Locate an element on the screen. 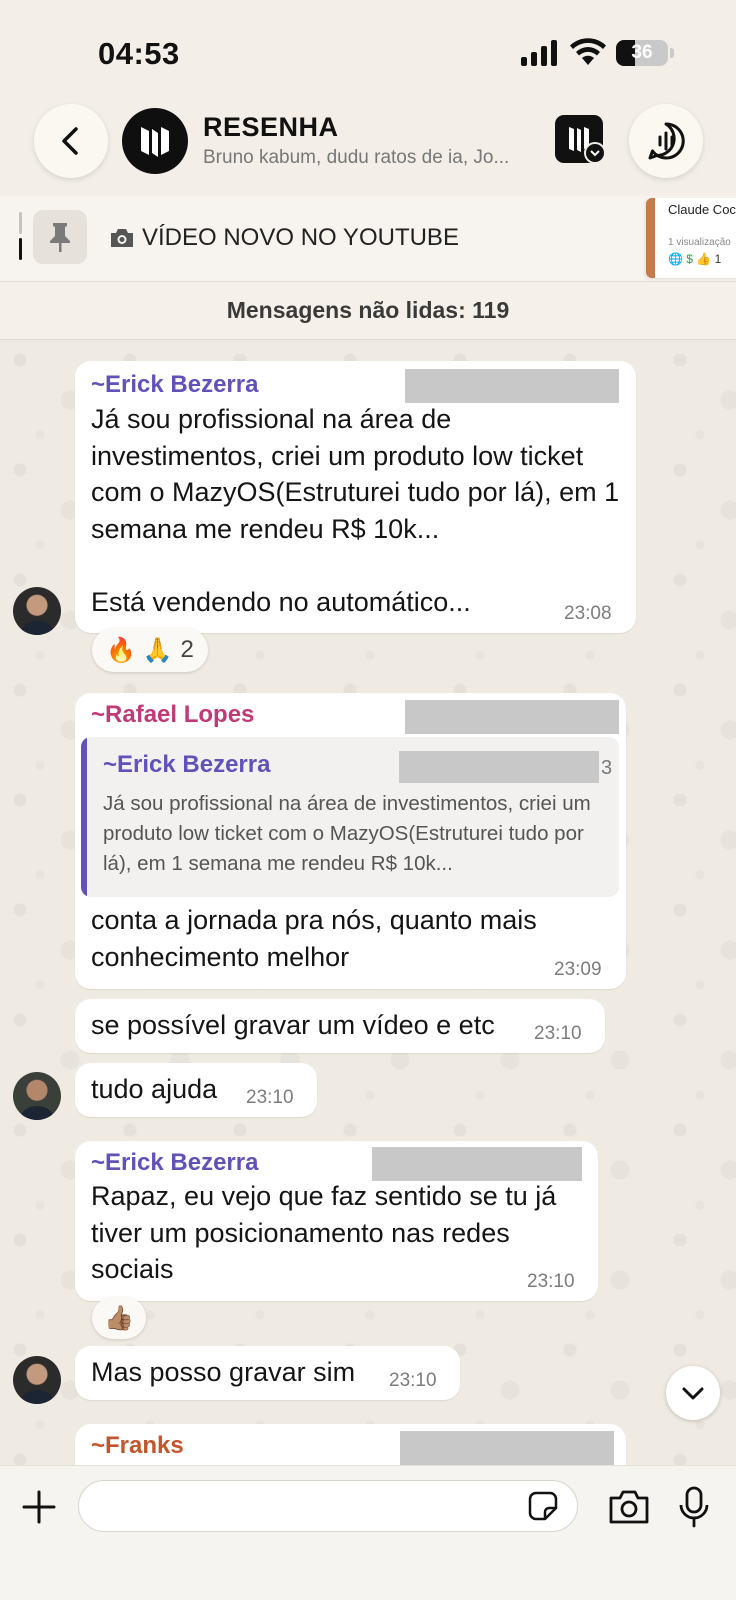 This screenshot has width=736, height=1600. globe-icon: 🌐 is located at coordinates (675, 259).